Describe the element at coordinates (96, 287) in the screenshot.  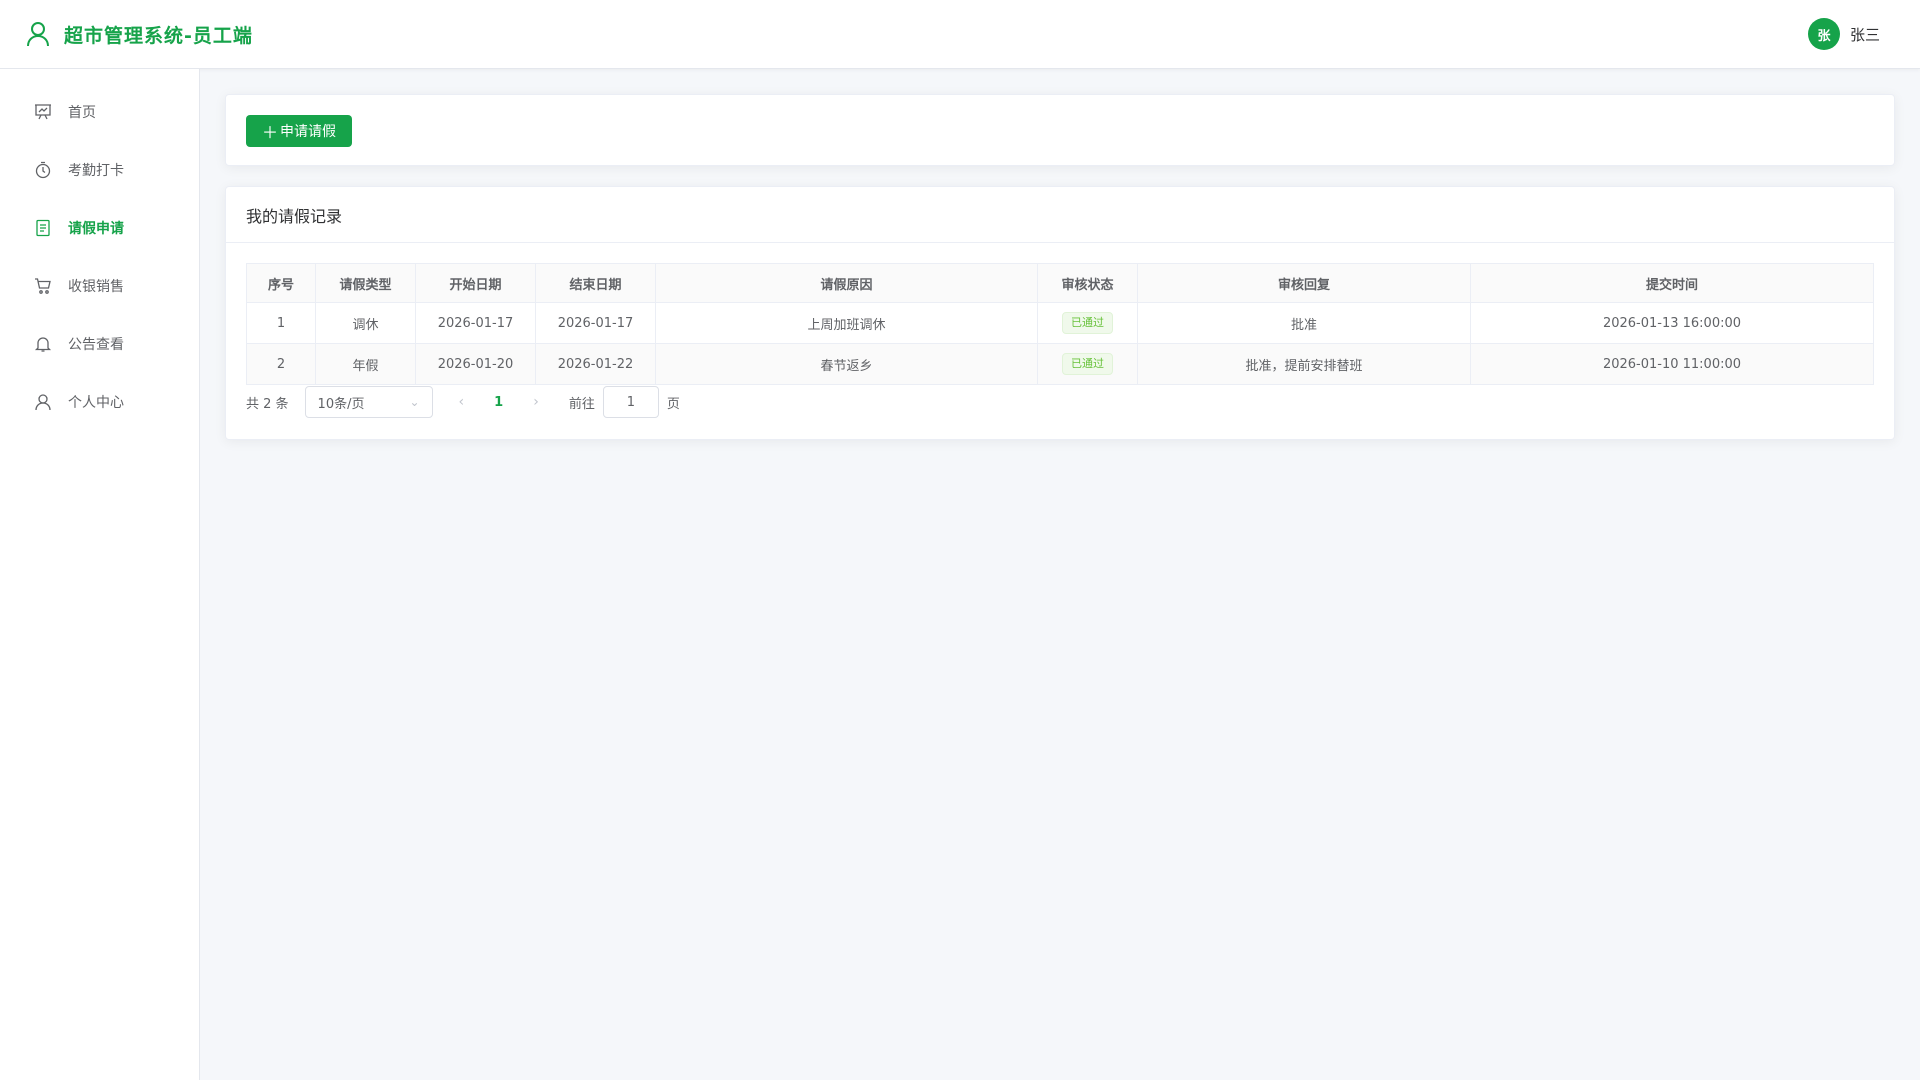
I see `sidebar-item-label: 收银销售` at that location.